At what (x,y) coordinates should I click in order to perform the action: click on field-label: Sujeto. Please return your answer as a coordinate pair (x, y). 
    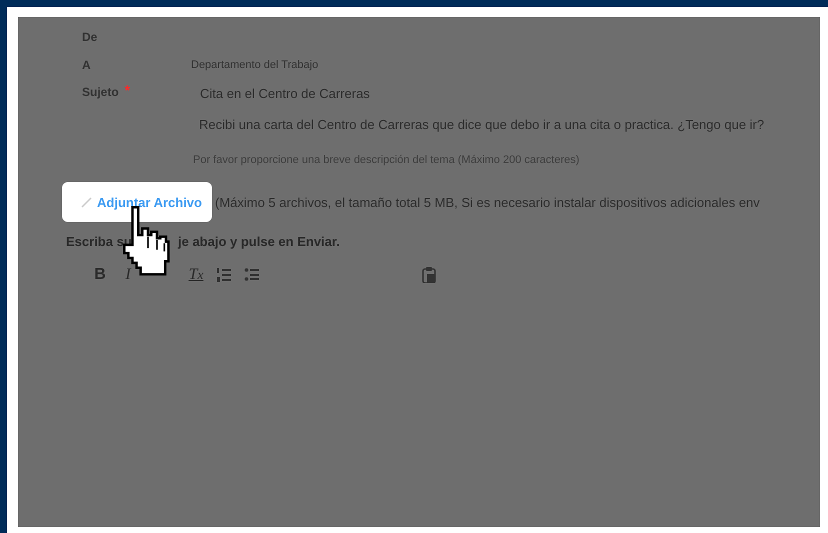
    Looking at the image, I should click on (100, 93).